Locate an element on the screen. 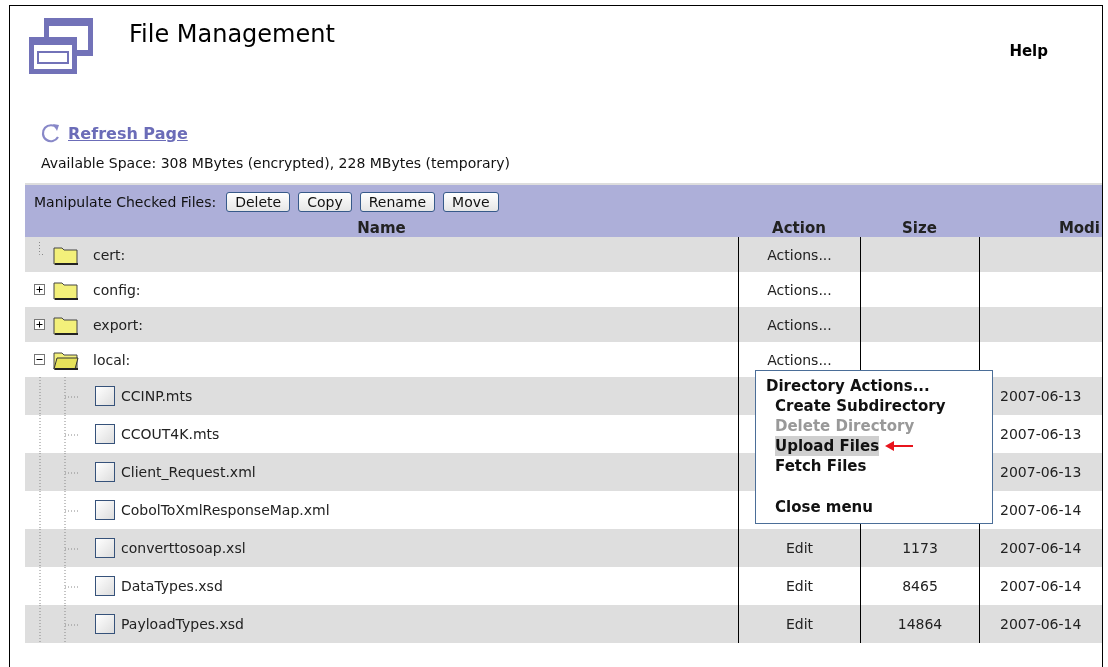 The height and width of the screenshot is (667, 1108). available-space-text: Available Space: 308 MBytes (encrypted), 228 MBytes (temporary) is located at coordinates (276, 164).